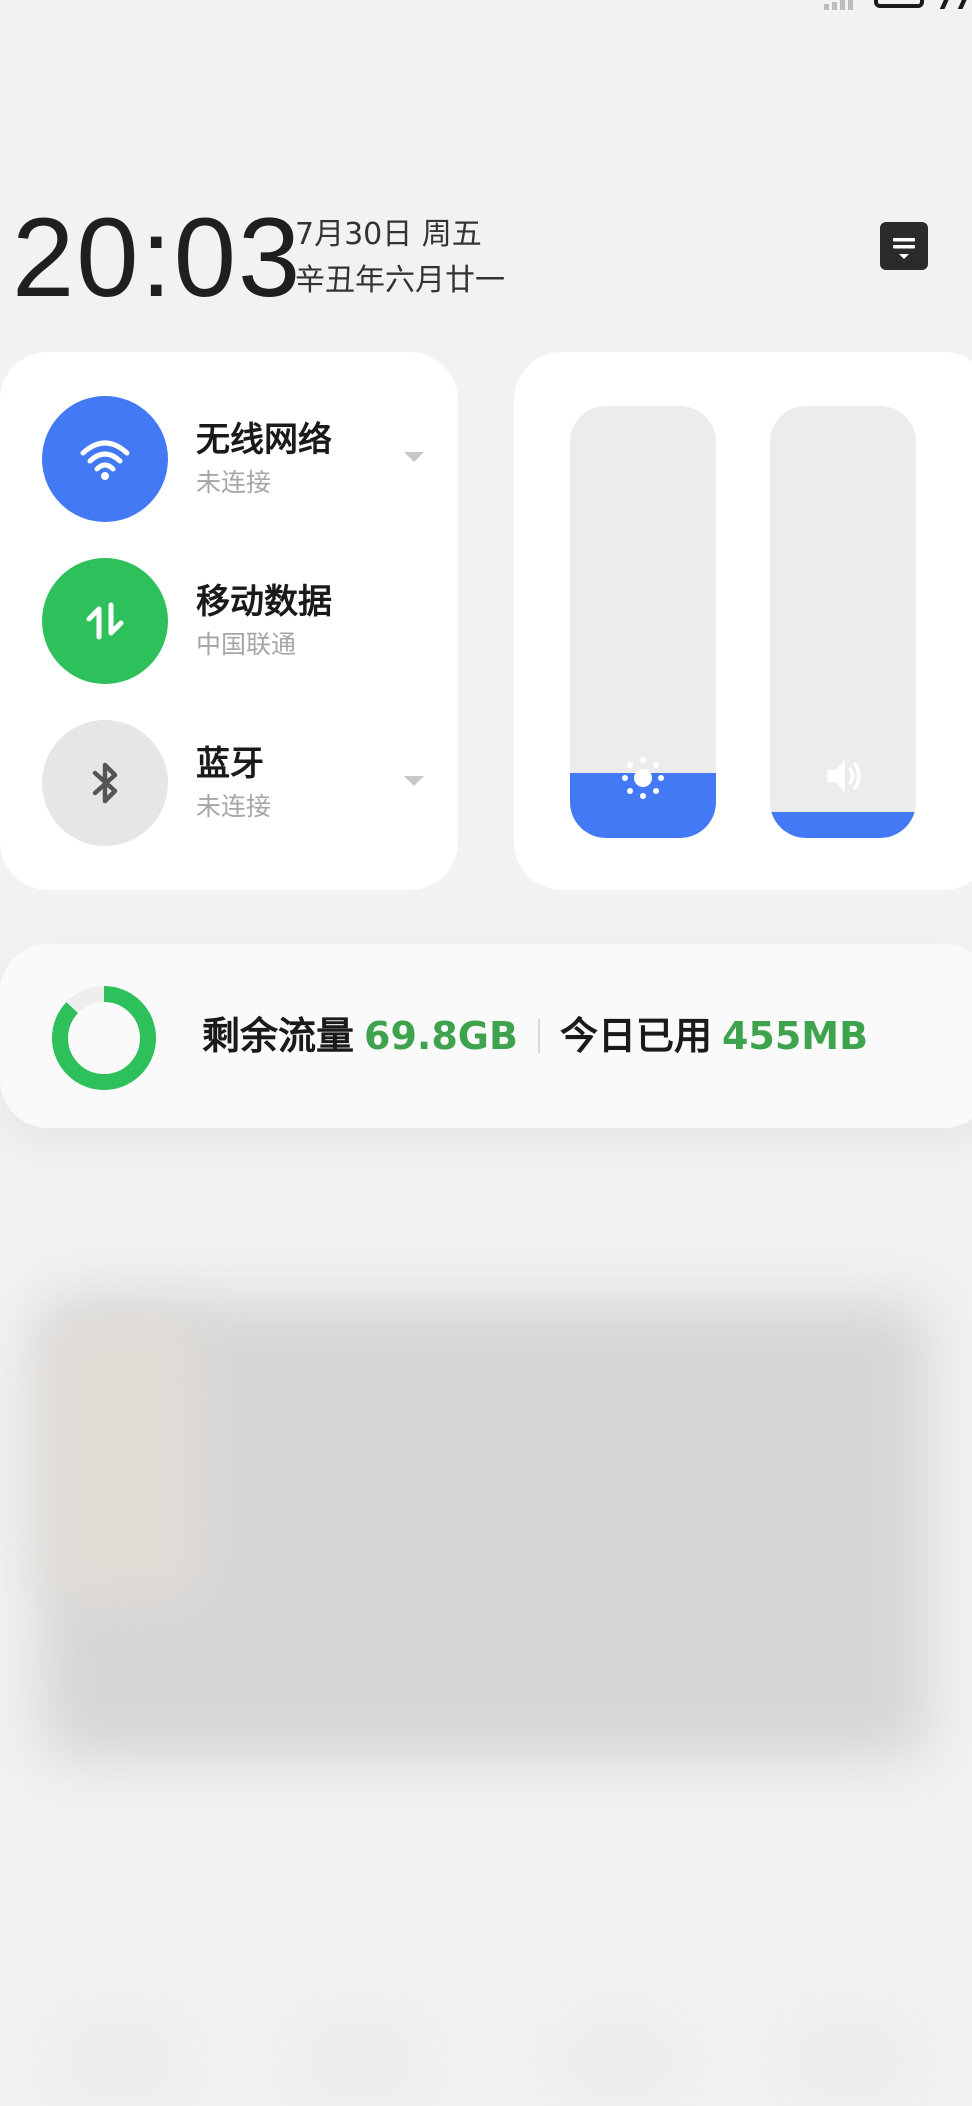 The image size is (972, 2106). I want to click on remaining-data-value: 69.8GB, so click(441, 1036).